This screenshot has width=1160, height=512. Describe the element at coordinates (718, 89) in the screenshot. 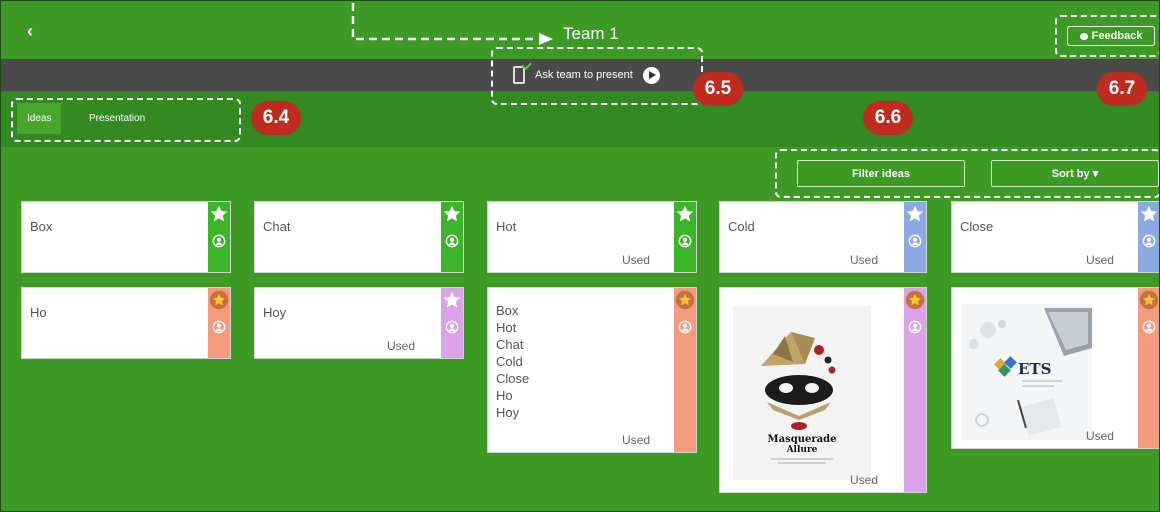

I see `annotation-label-6-5: 6.5` at that location.